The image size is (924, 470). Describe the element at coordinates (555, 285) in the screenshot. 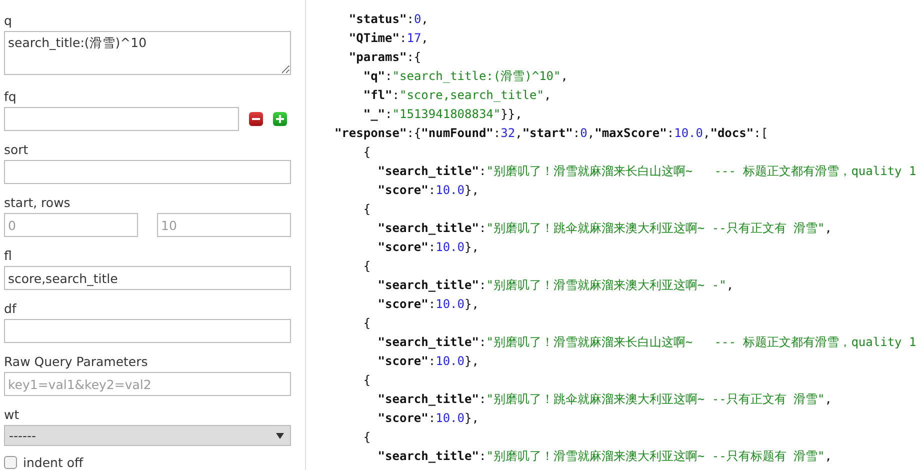

I see `code-line: "search_title":"别磨叽了！滑雪就麻溜来澳大利亚这啊~ -",` at that location.